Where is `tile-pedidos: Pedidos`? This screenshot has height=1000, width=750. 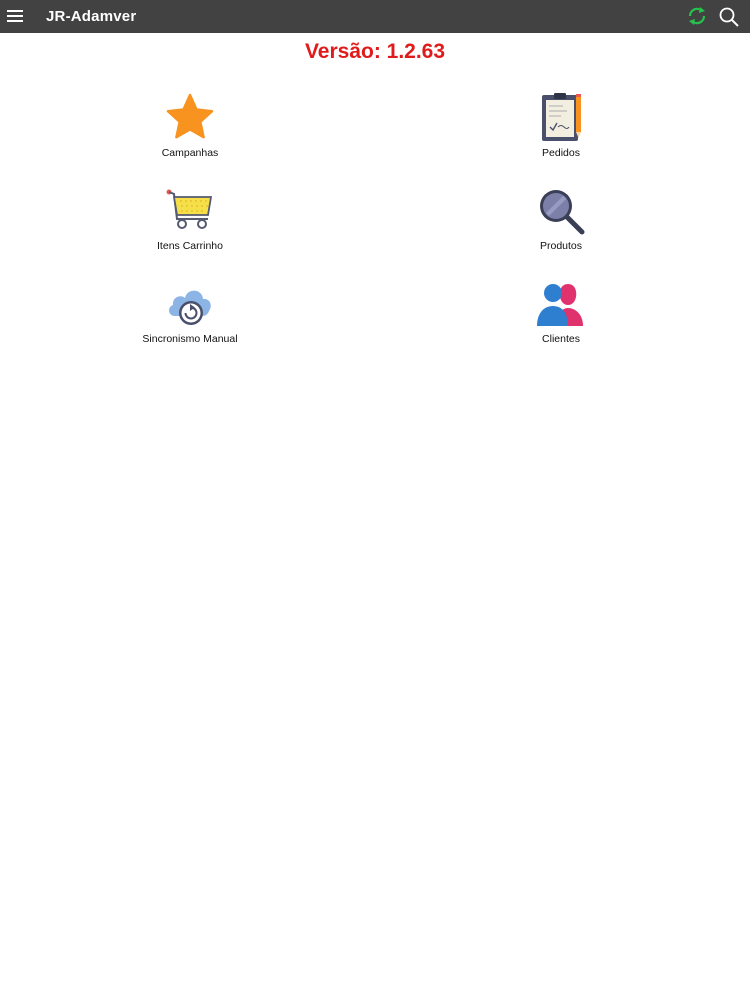
tile-pedidos: Pedidos is located at coordinates (561, 132).